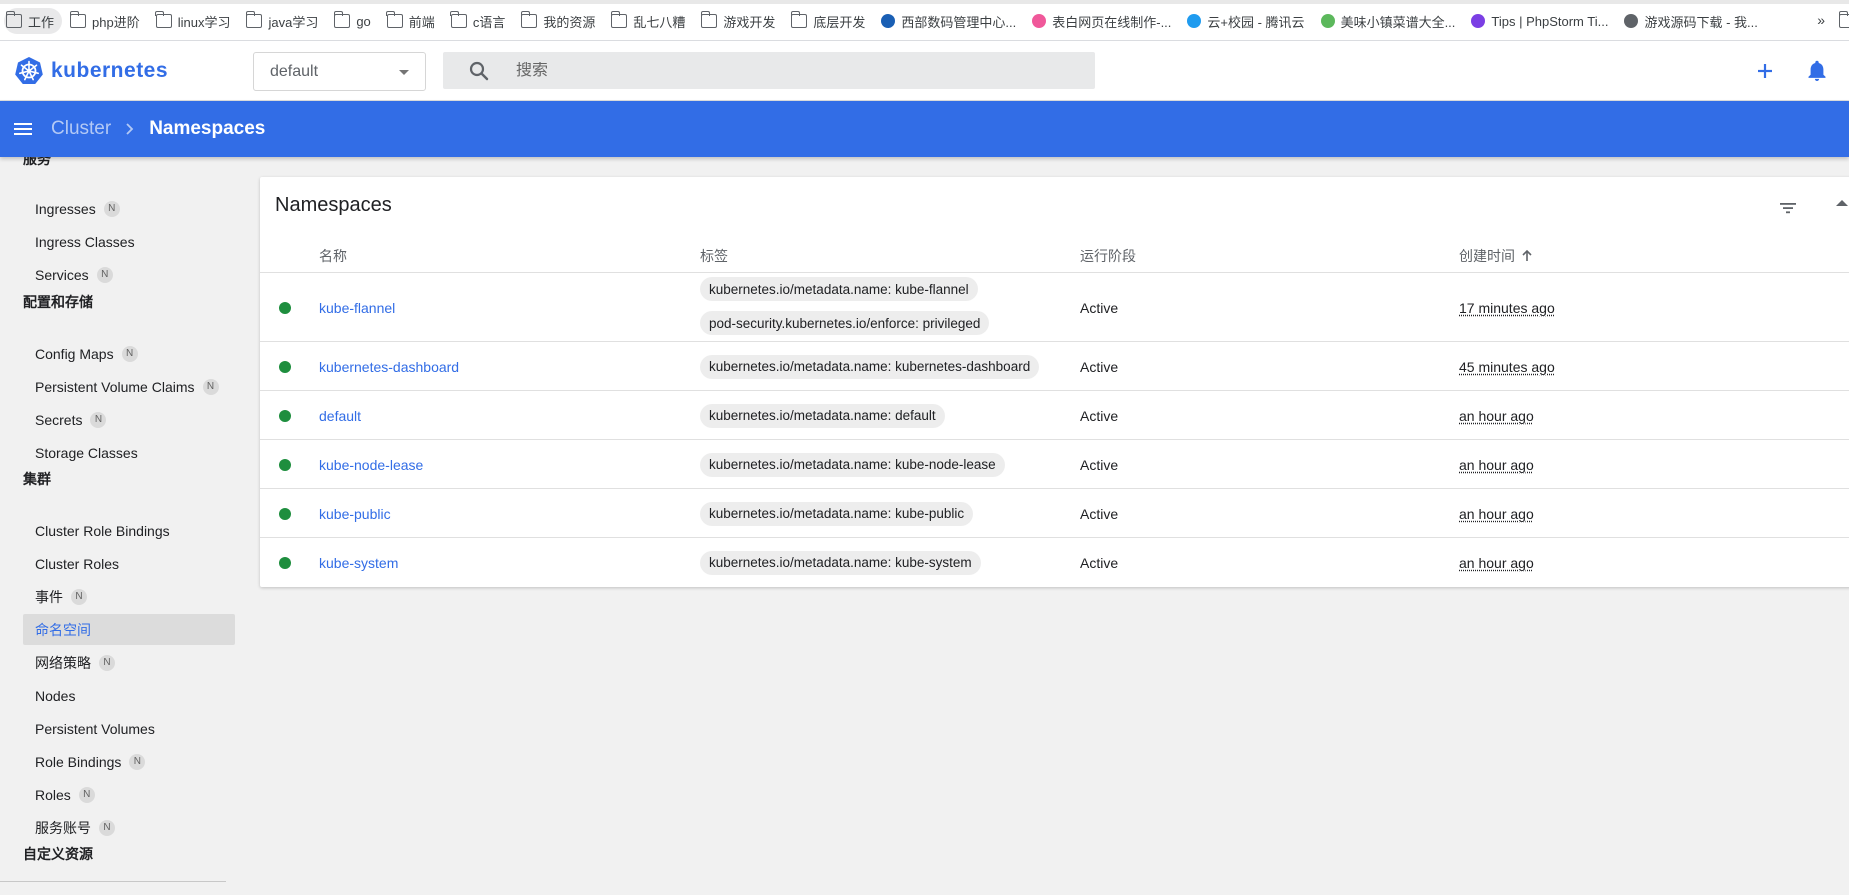  What do you see at coordinates (204, 22) in the screenshot?
I see `bookmark-label: linux学习` at bounding box center [204, 22].